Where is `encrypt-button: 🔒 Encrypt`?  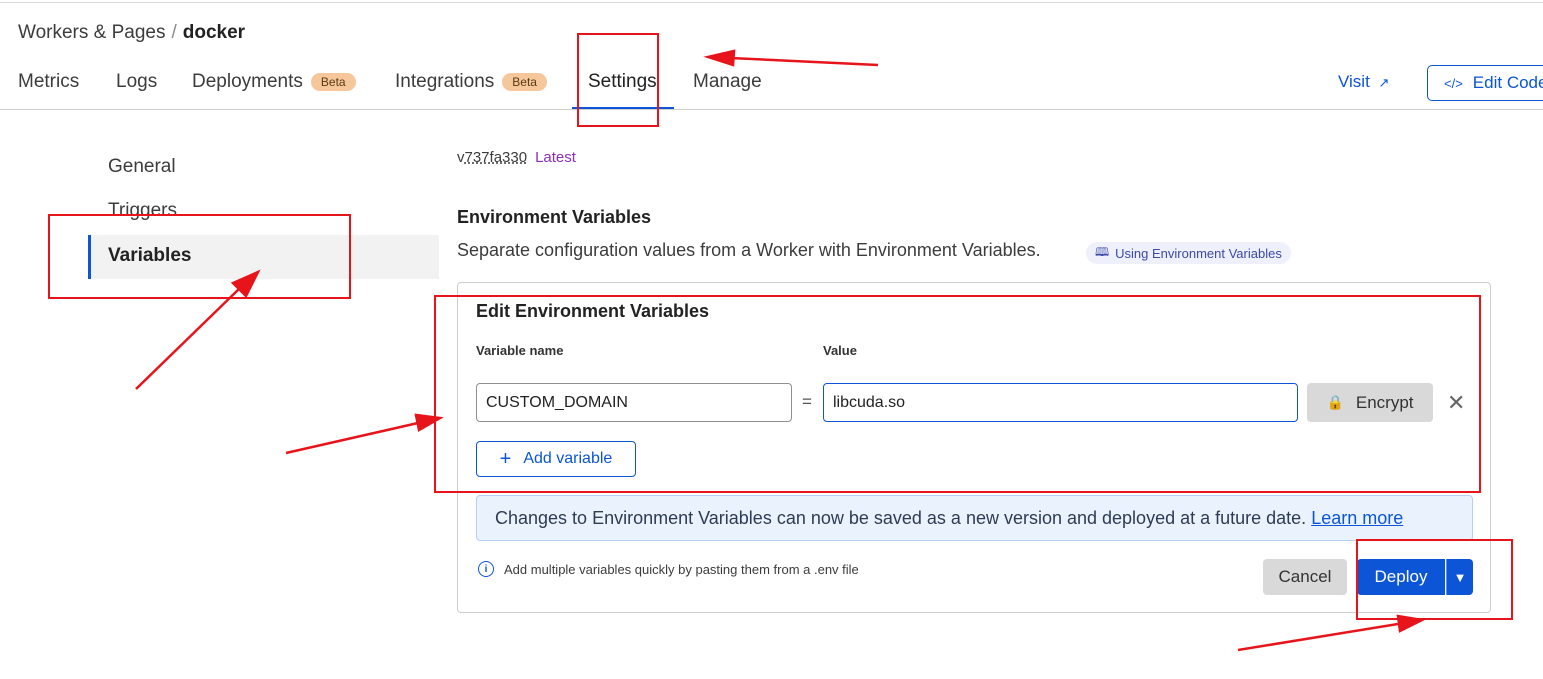 encrypt-button: 🔒 Encrypt is located at coordinates (1370, 402).